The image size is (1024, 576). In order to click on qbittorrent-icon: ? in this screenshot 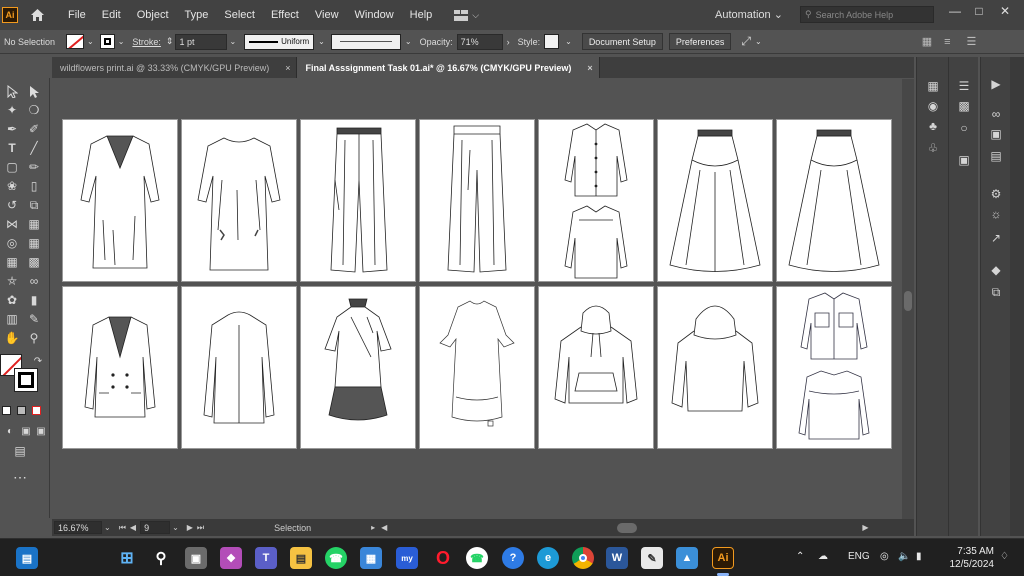, I will do `click(513, 558)`.